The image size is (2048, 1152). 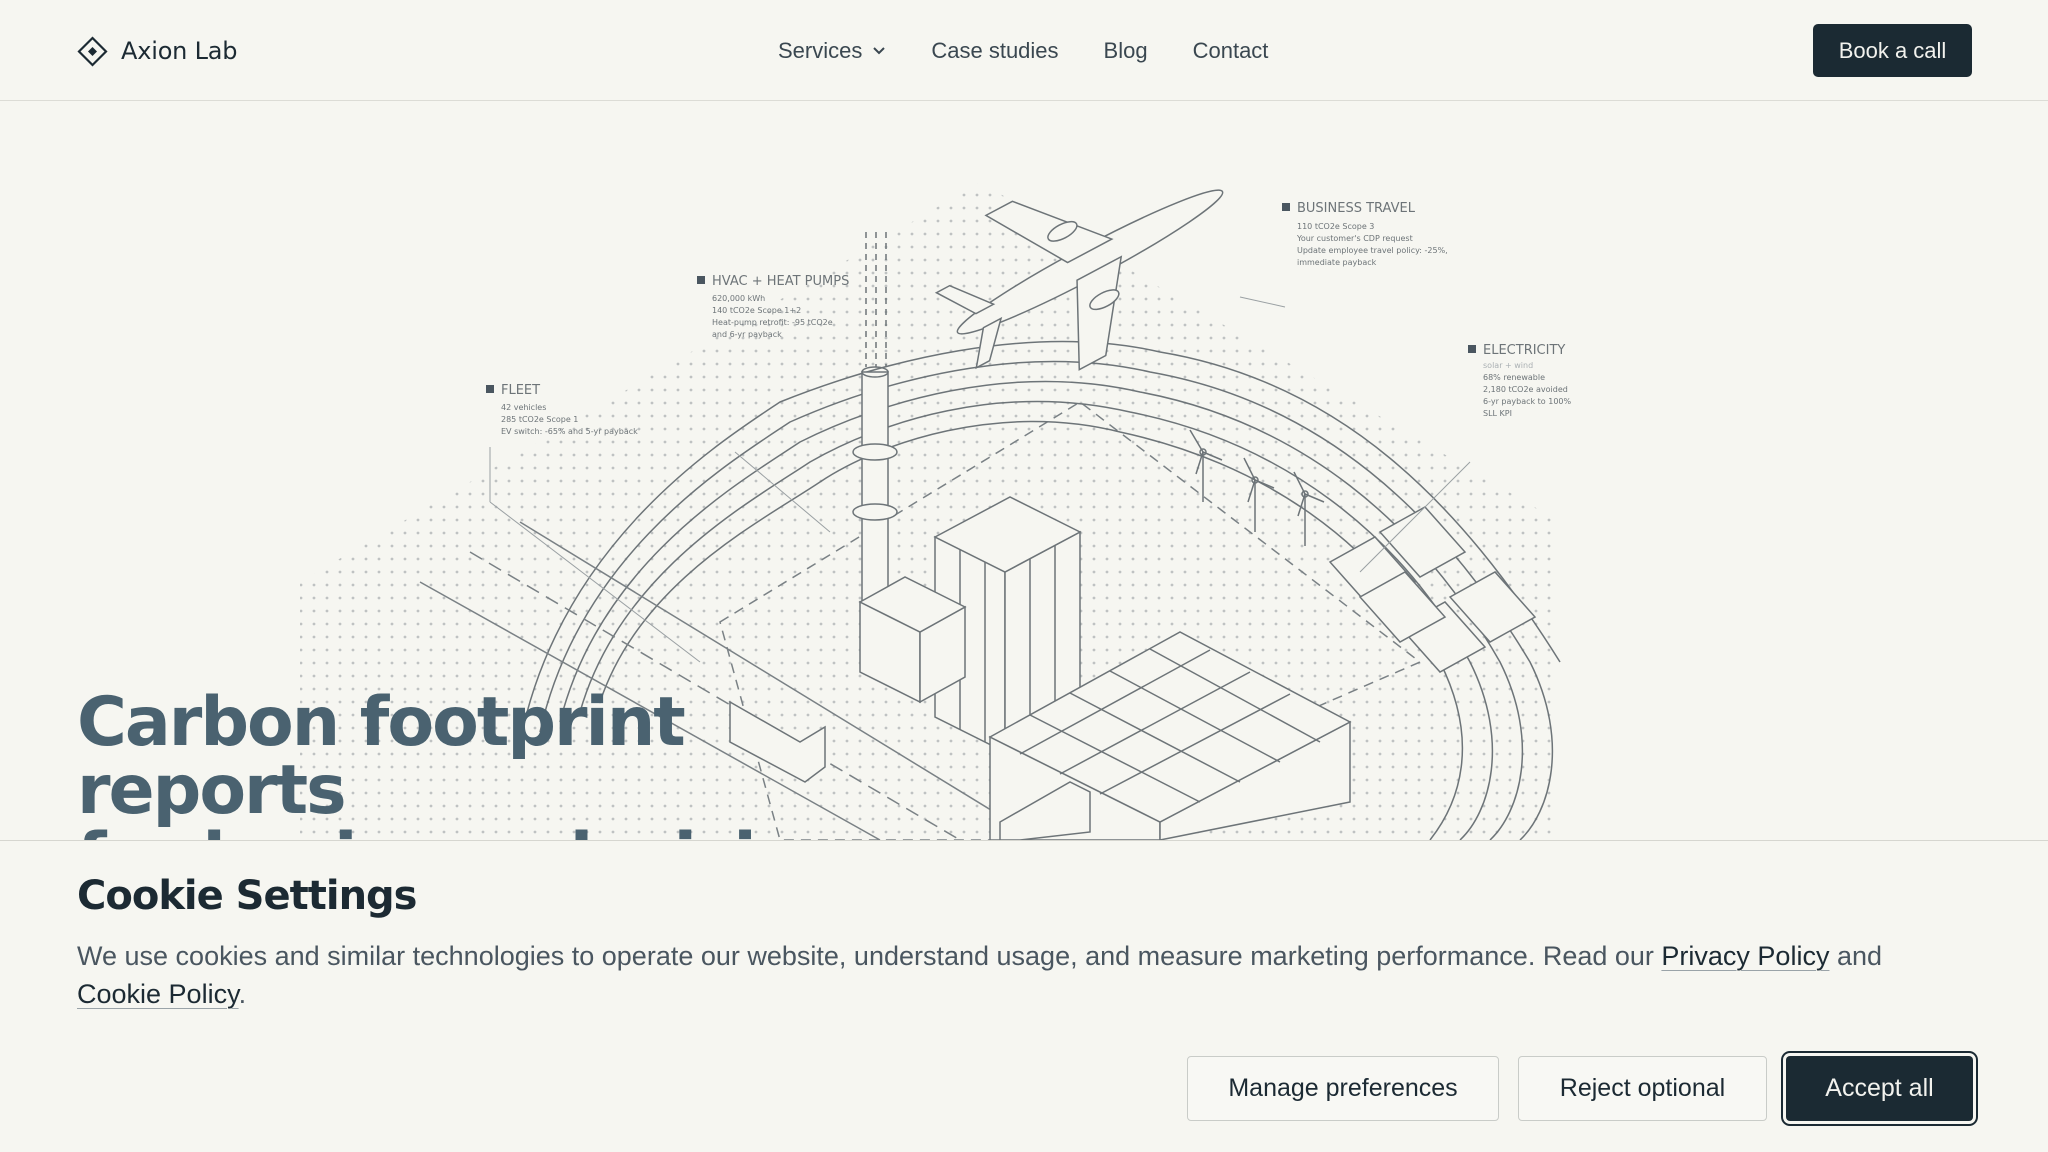 I want to click on svg-text: BUSINESS TRAVEL, so click(x=1356, y=208).